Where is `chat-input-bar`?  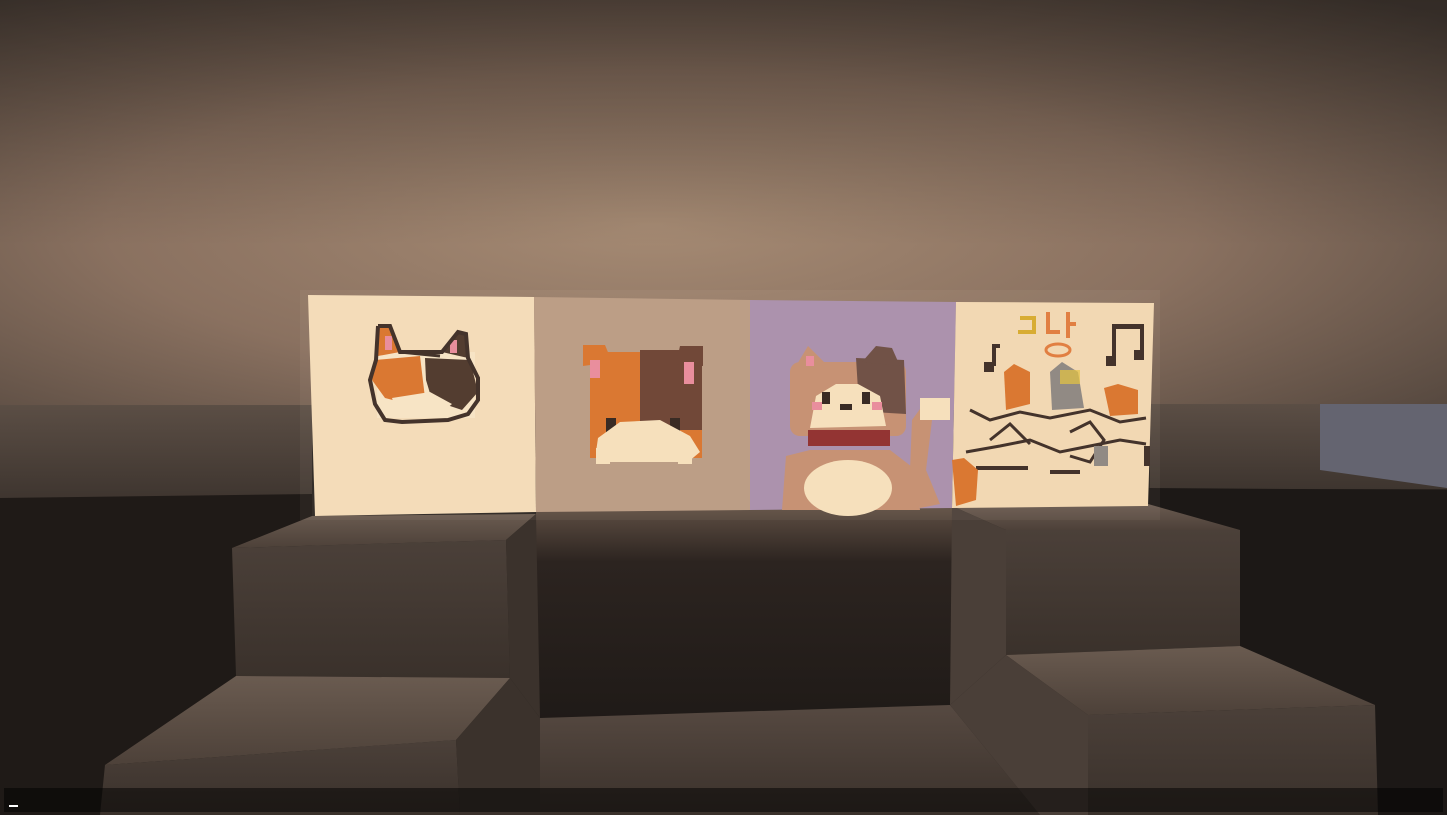
chat-input-bar is located at coordinates (723, 800).